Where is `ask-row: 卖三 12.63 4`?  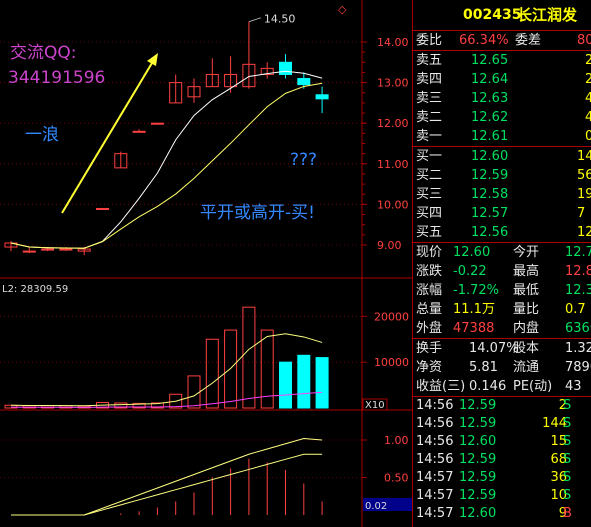 ask-row: 卖三 12.63 4 is located at coordinates (502, 98).